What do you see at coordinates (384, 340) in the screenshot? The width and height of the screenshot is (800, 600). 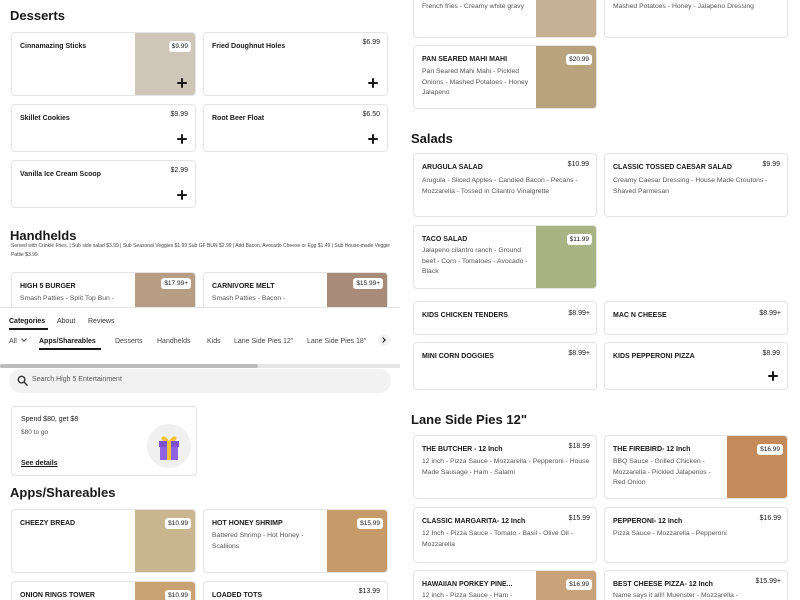 I see `scroll-right-chevron-icon` at bounding box center [384, 340].